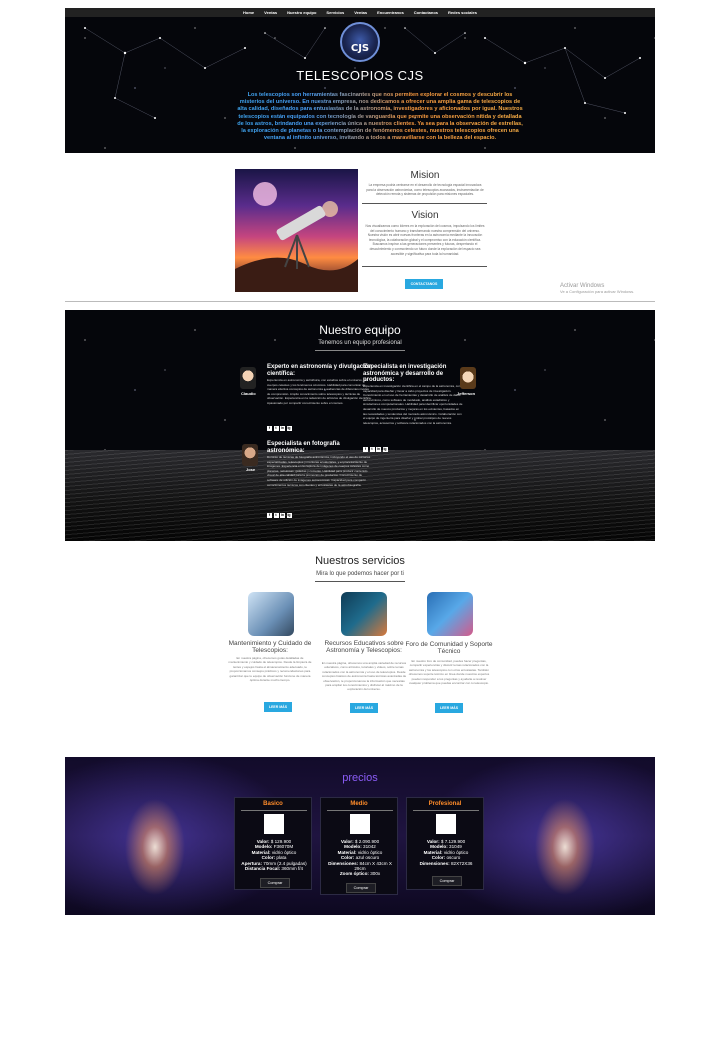 The image size is (720, 1040). What do you see at coordinates (425, 215) in the screenshot?
I see `vision-title: Vision` at bounding box center [425, 215].